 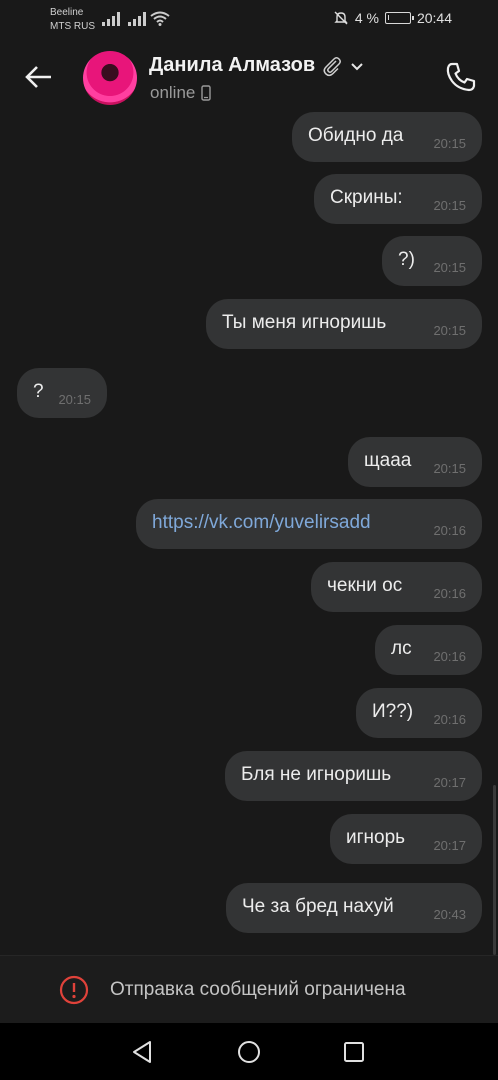 What do you see at coordinates (376, 837) in the screenshot?
I see `message-text: игнорь` at bounding box center [376, 837].